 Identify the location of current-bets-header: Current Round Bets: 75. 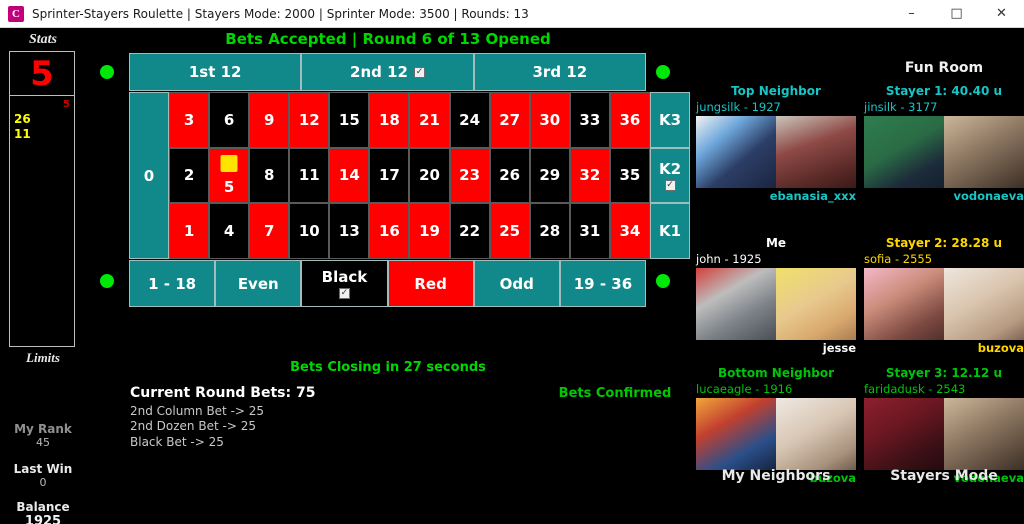
(223, 393).